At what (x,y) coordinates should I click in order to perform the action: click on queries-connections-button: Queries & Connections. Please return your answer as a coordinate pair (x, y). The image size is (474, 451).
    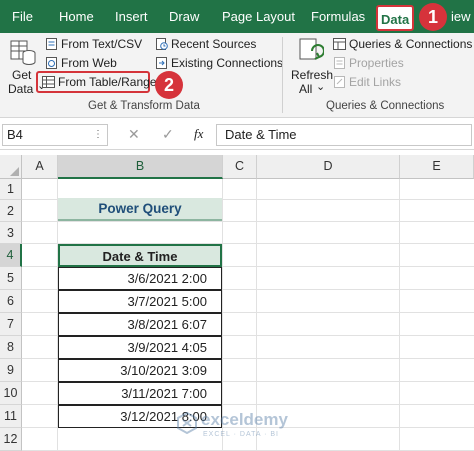
    Looking at the image, I should click on (402, 44).